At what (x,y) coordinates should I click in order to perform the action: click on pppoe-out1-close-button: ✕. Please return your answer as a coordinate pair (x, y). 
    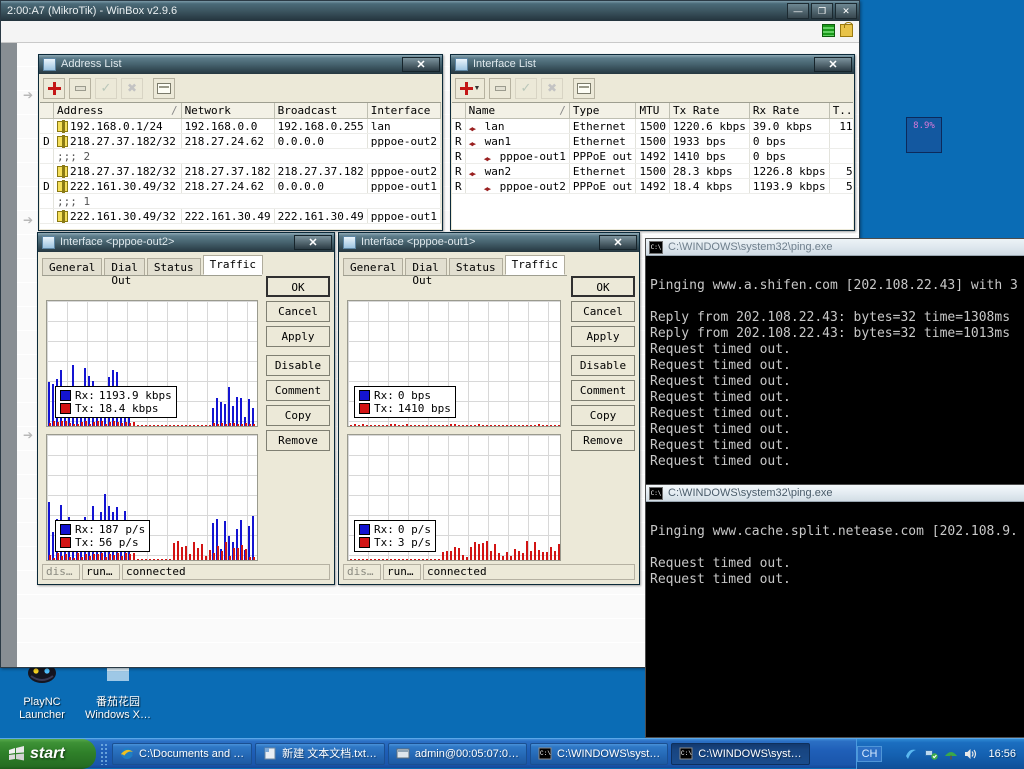
    Looking at the image, I should click on (618, 242).